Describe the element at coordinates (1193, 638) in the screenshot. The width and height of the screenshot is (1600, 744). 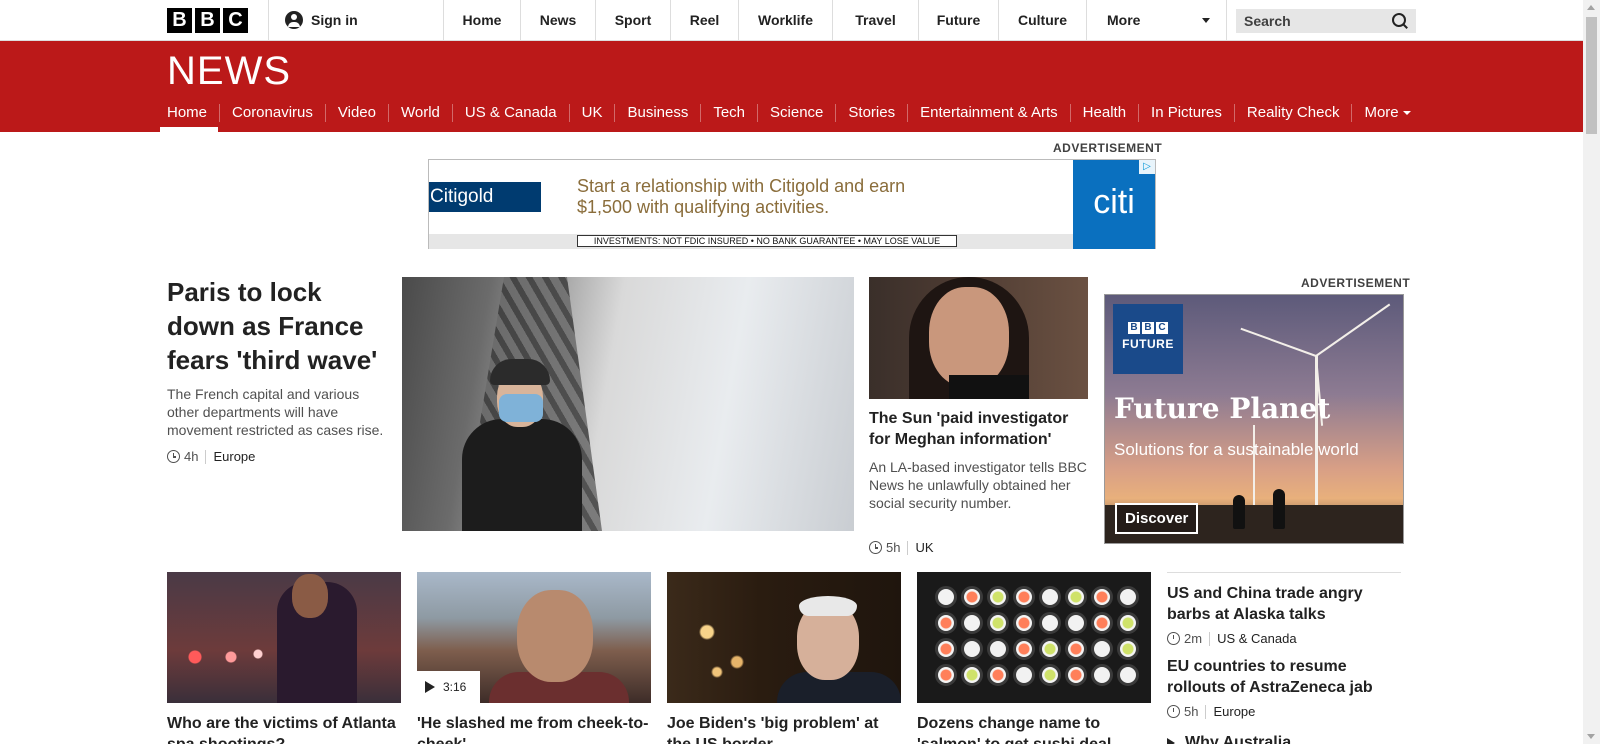
I see `story-time: 2m` at that location.